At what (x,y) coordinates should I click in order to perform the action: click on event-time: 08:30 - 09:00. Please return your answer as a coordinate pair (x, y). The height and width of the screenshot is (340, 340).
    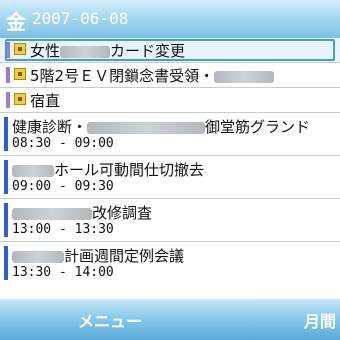
    Looking at the image, I should click on (63, 143).